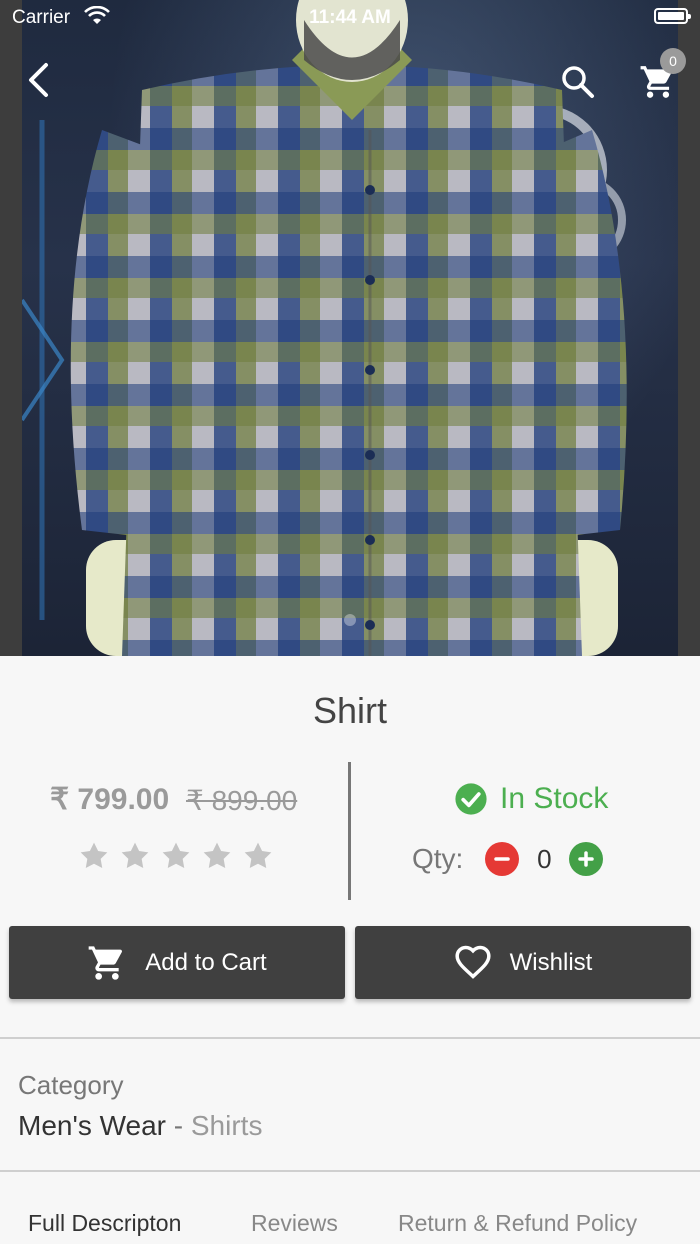  Describe the element at coordinates (227, 1125) in the screenshot. I see `category-sub-link: Shirts` at that location.